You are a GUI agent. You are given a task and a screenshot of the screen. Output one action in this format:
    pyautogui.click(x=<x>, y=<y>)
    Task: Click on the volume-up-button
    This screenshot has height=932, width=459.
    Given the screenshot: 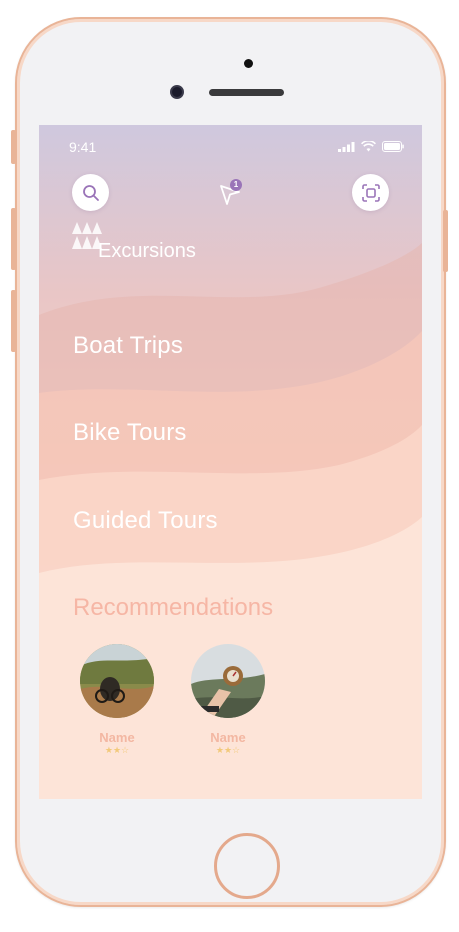 What is the action you would take?
    pyautogui.click(x=13, y=239)
    